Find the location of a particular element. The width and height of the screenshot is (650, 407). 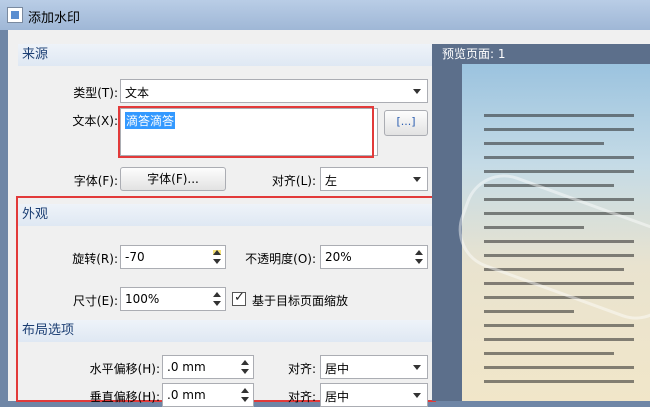

title-bar: 添加水印 is located at coordinates (325, 15).